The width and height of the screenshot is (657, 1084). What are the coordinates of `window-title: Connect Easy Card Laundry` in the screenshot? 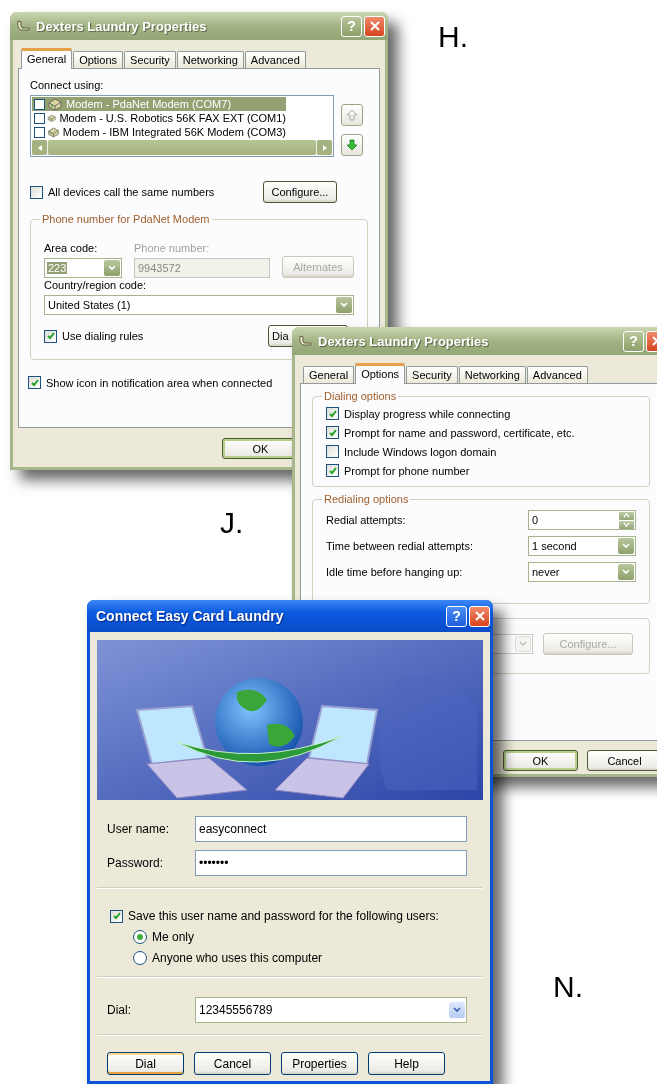 It's located at (190, 616).